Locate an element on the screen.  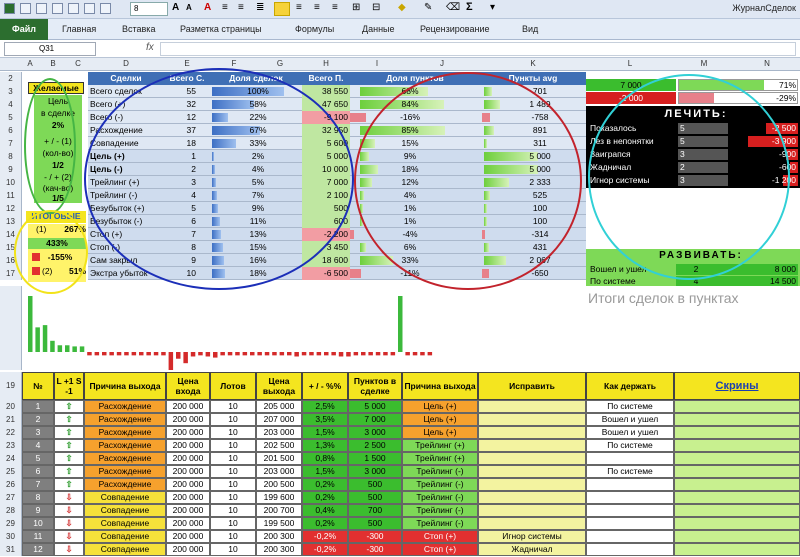
row-header: 21 is located at coordinates (11, 419).